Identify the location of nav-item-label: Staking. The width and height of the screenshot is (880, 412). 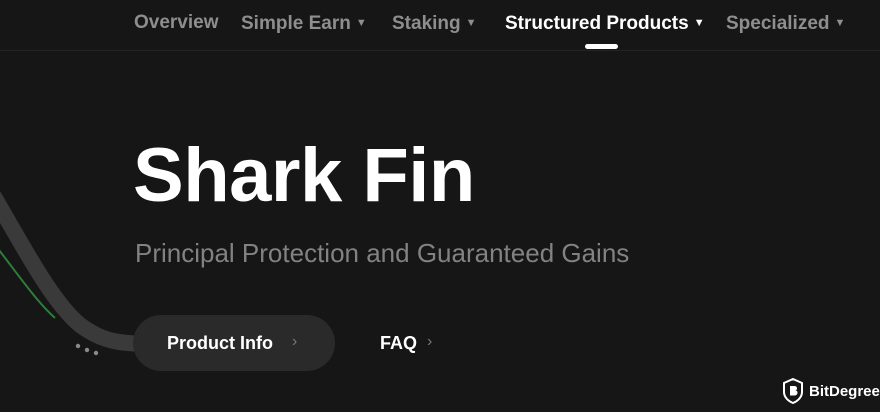
(426, 23).